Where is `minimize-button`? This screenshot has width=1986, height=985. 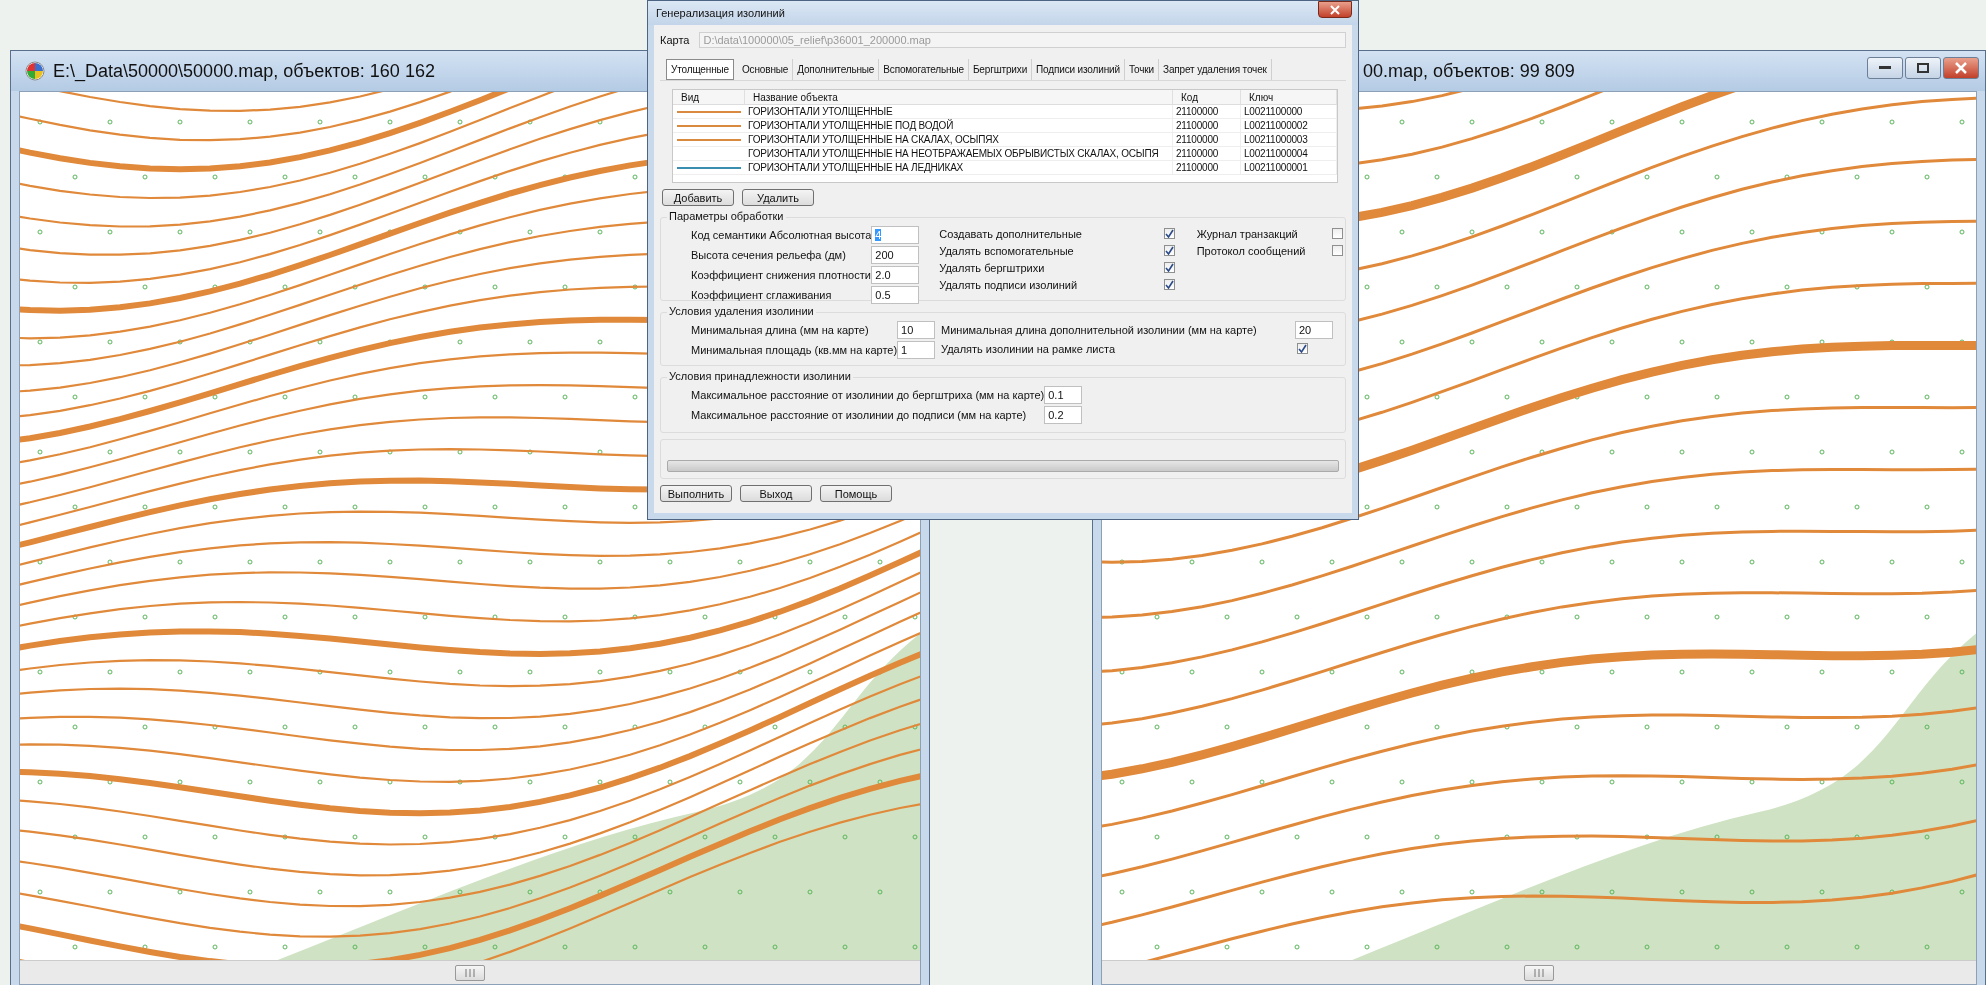 minimize-button is located at coordinates (1885, 68).